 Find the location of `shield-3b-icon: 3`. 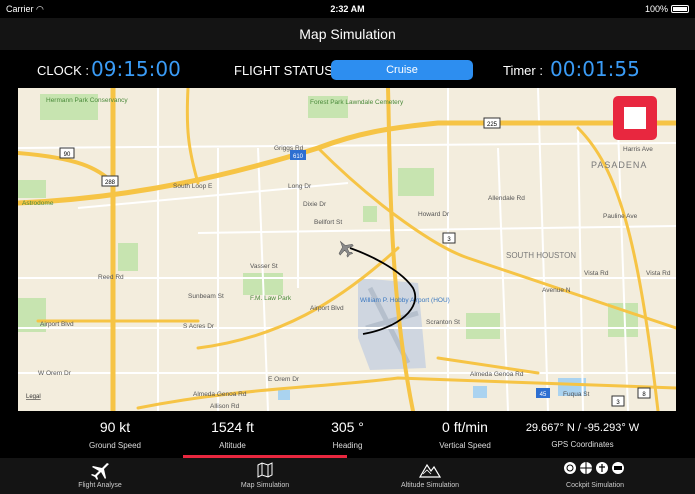

shield-3b-icon: 3 is located at coordinates (618, 401).